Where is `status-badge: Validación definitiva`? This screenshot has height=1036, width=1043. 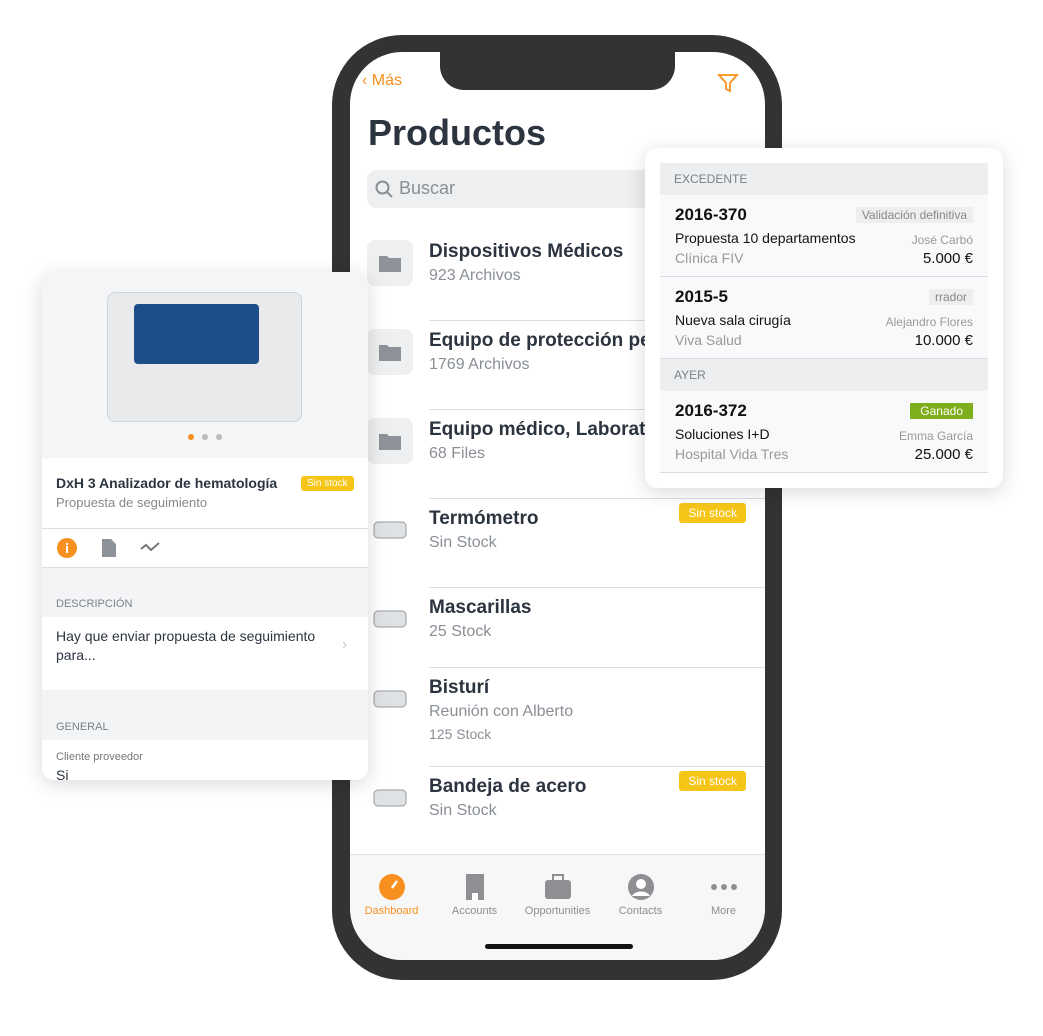
status-badge: Validación definitiva is located at coordinates (914, 215).